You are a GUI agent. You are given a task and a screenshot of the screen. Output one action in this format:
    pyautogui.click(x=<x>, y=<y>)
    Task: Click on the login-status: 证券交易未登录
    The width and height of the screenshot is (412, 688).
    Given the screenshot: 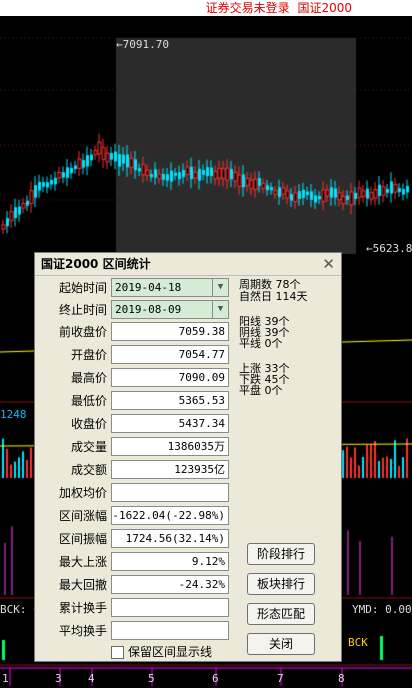 What is the action you would take?
    pyautogui.click(x=247, y=8)
    